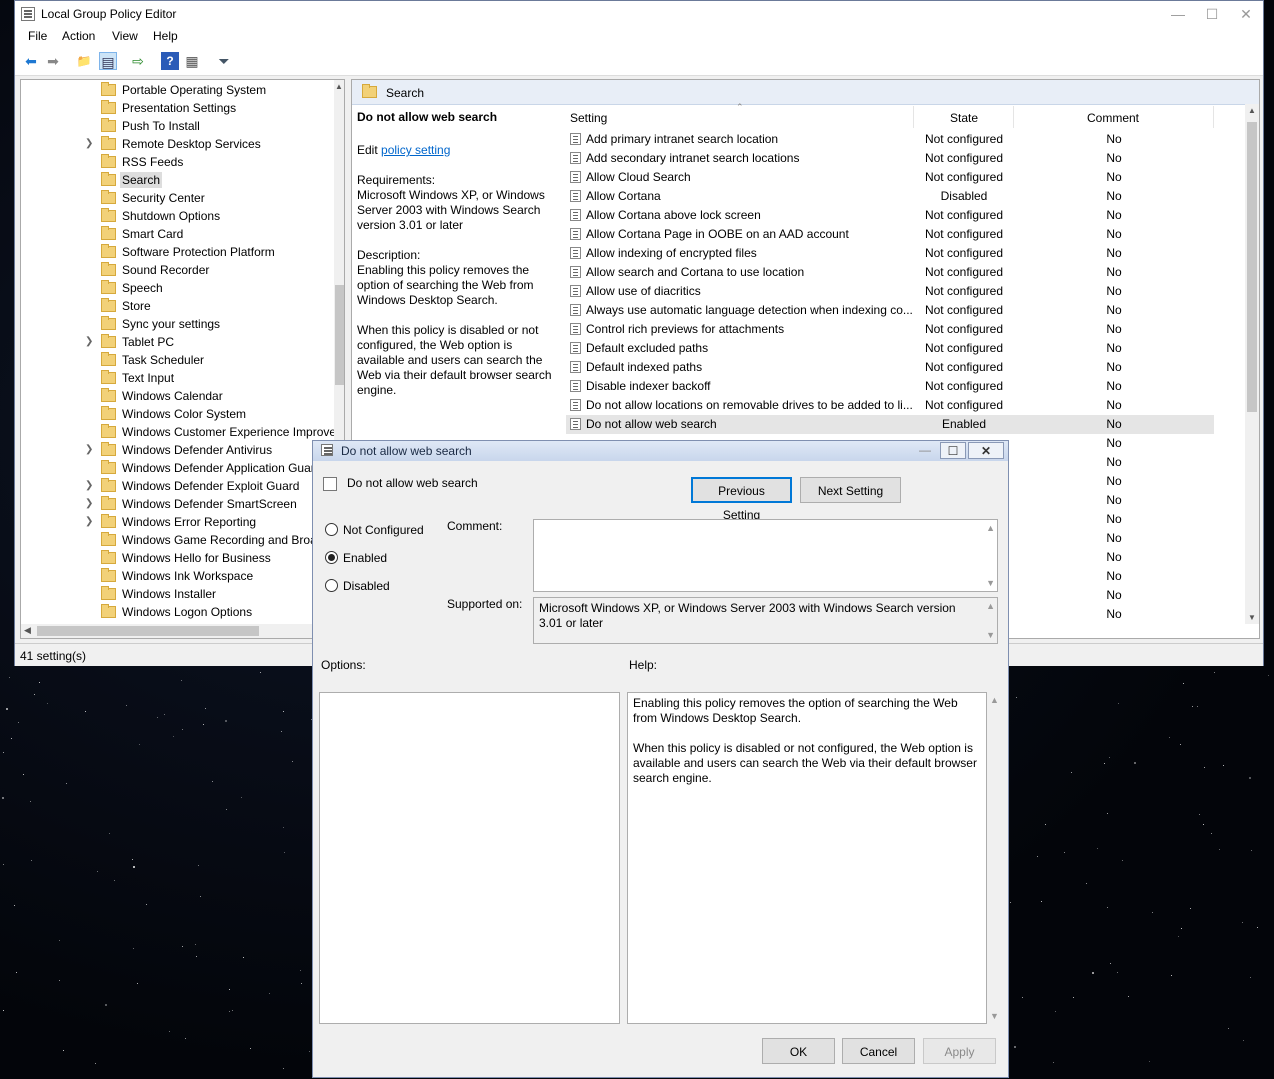 The image size is (1274, 1079). Describe the element at coordinates (1113, 118) in the screenshot. I see `column-header-comment: Comment` at that location.